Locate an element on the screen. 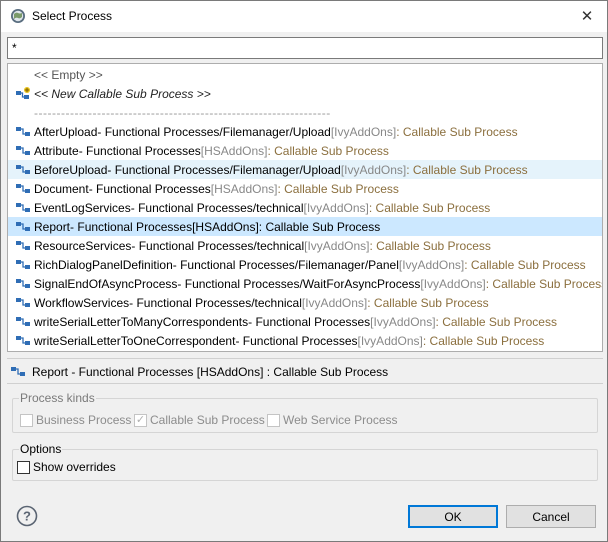 This screenshot has width=608, height=542. list-item-empty: << Empty >> is located at coordinates (305, 74).